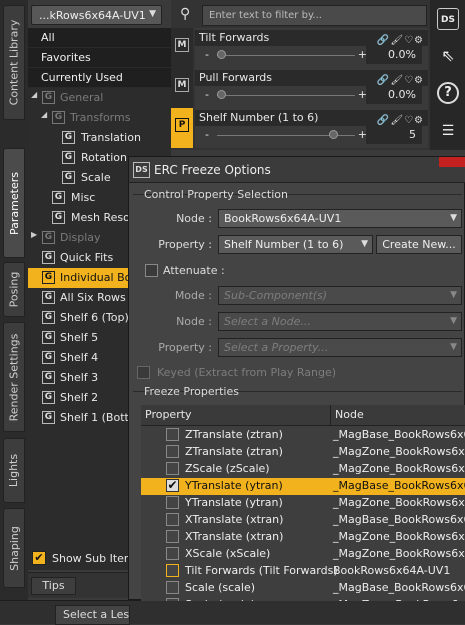 The height and width of the screenshot is (625, 465). I want to click on node-select: BookRows6x64A-UV1 ▼, so click(340, 218).